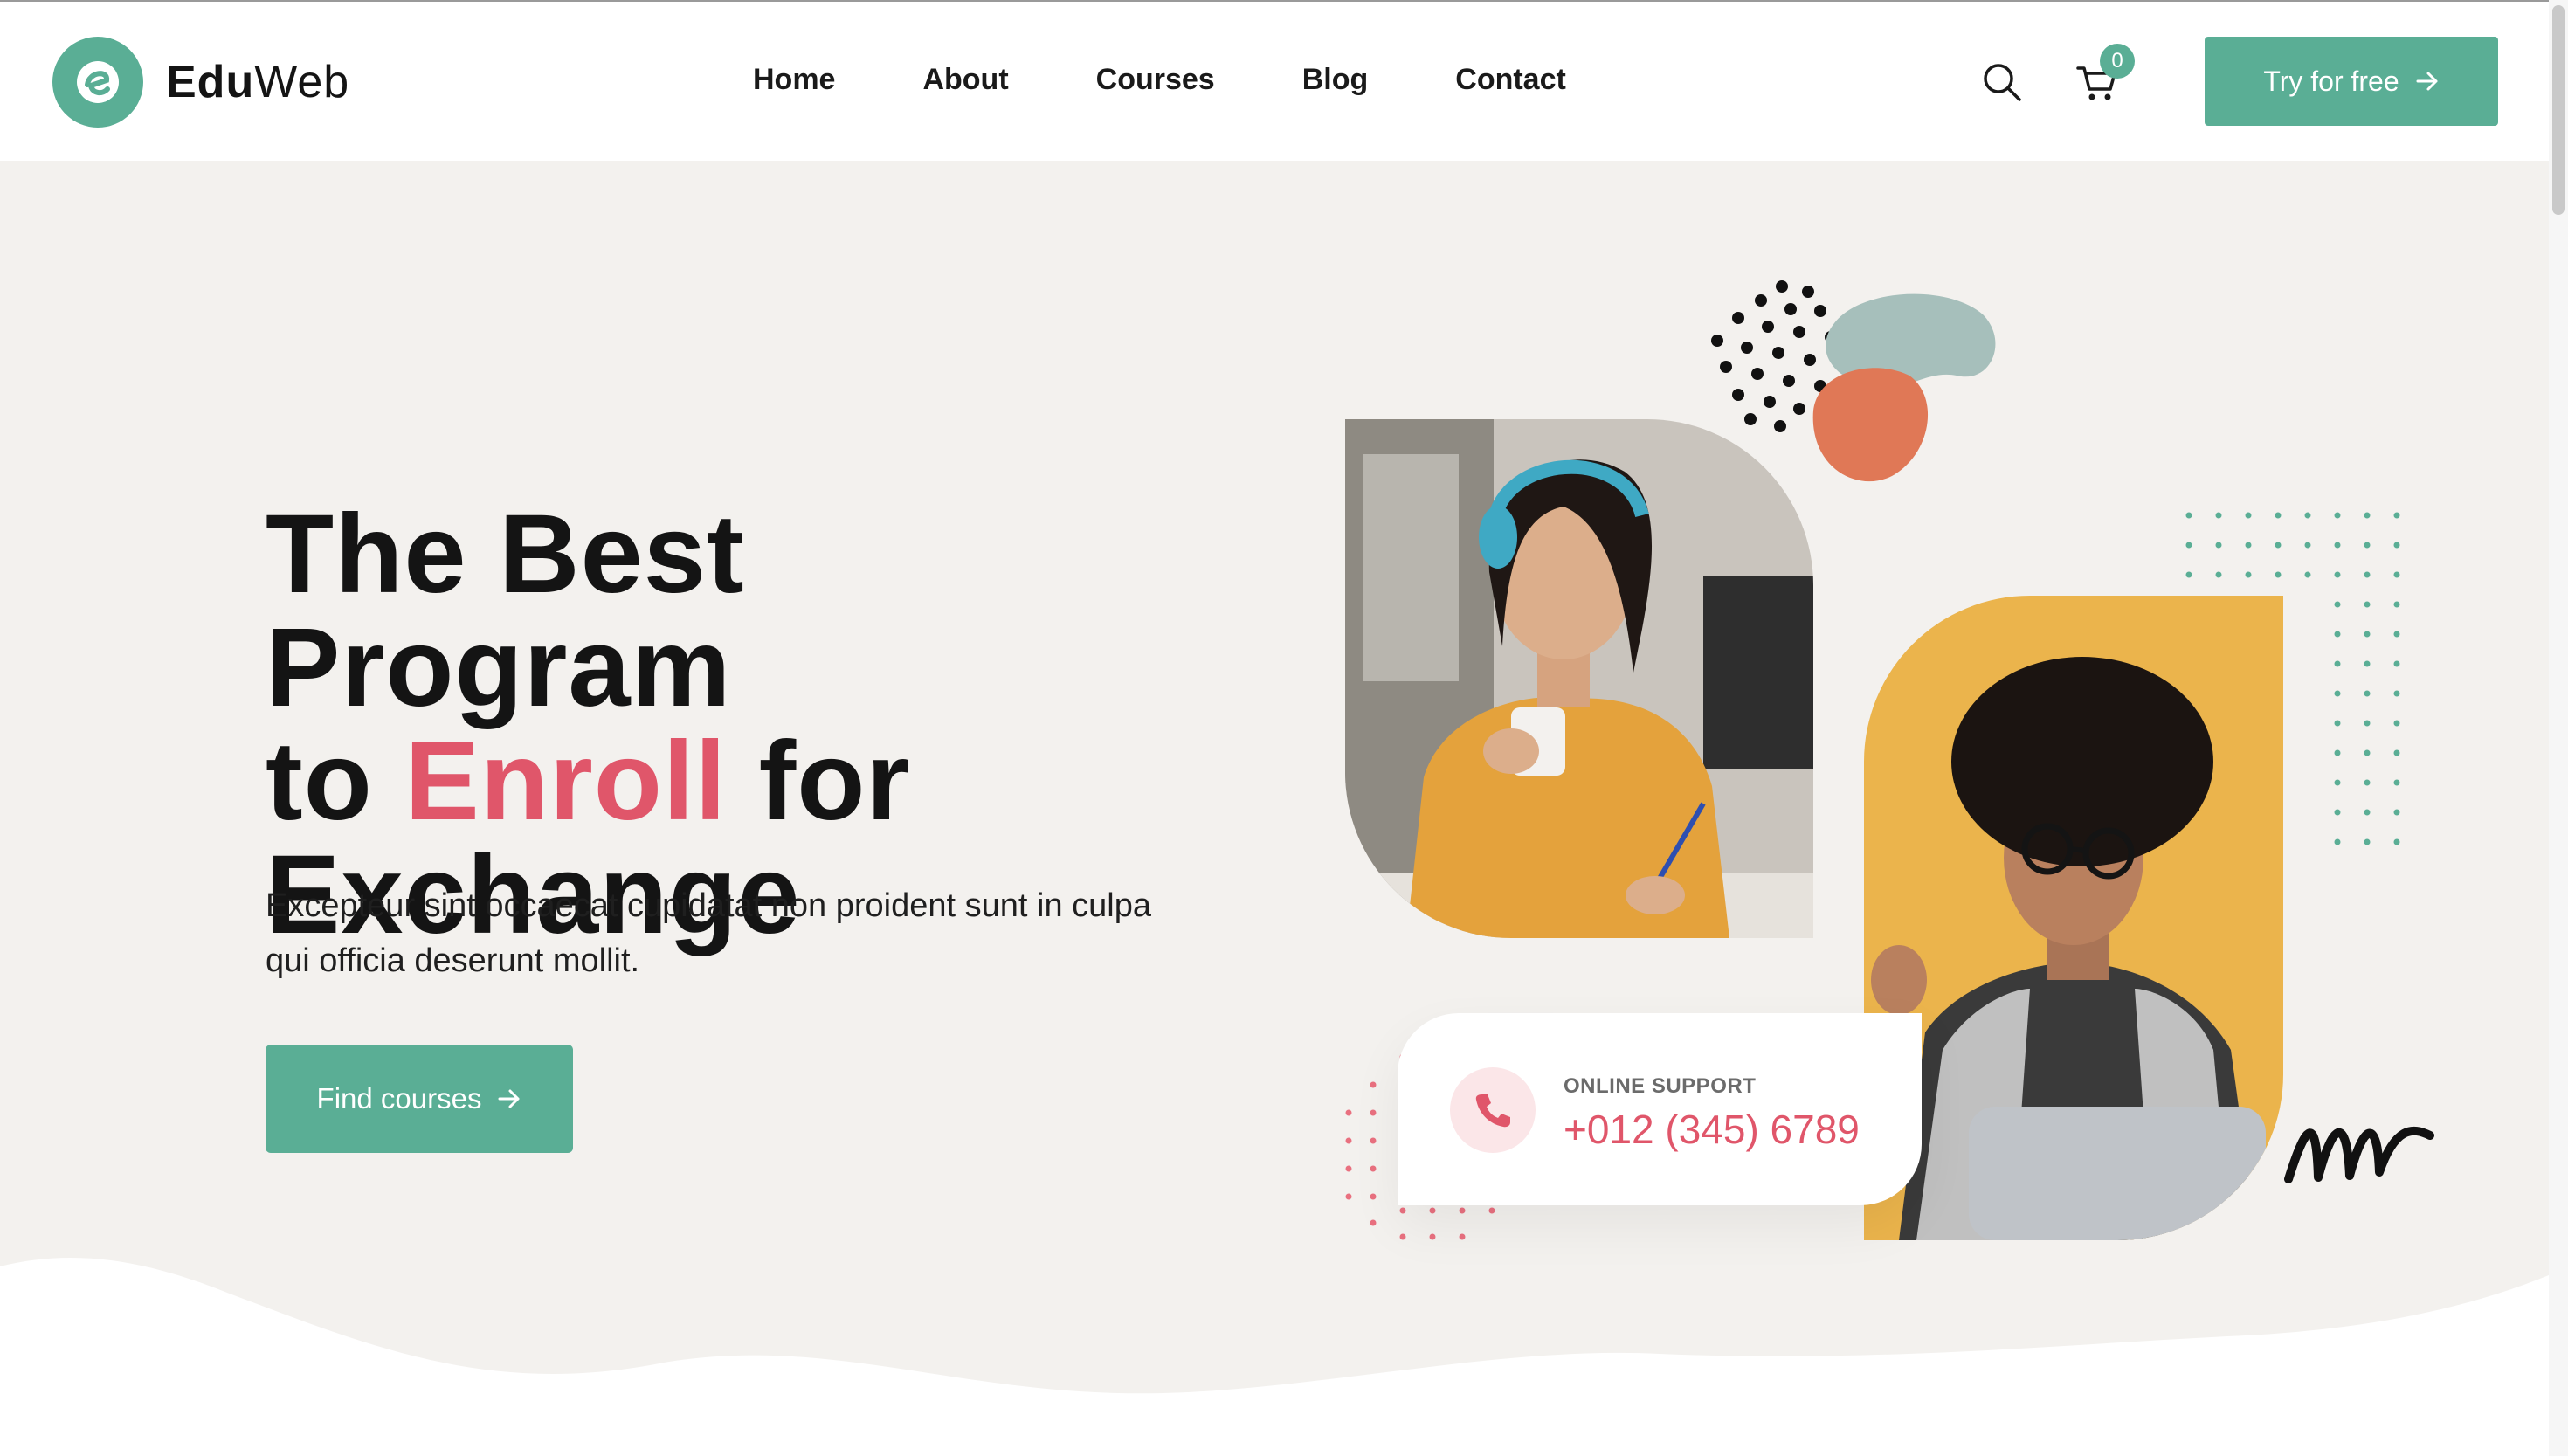 This screenshot has height=1456, width=2568. What do you see at coordinates (1335, 80) in the screenshot?
I see `nav-item-blog: Blog` at bounding box center [1335, 80].